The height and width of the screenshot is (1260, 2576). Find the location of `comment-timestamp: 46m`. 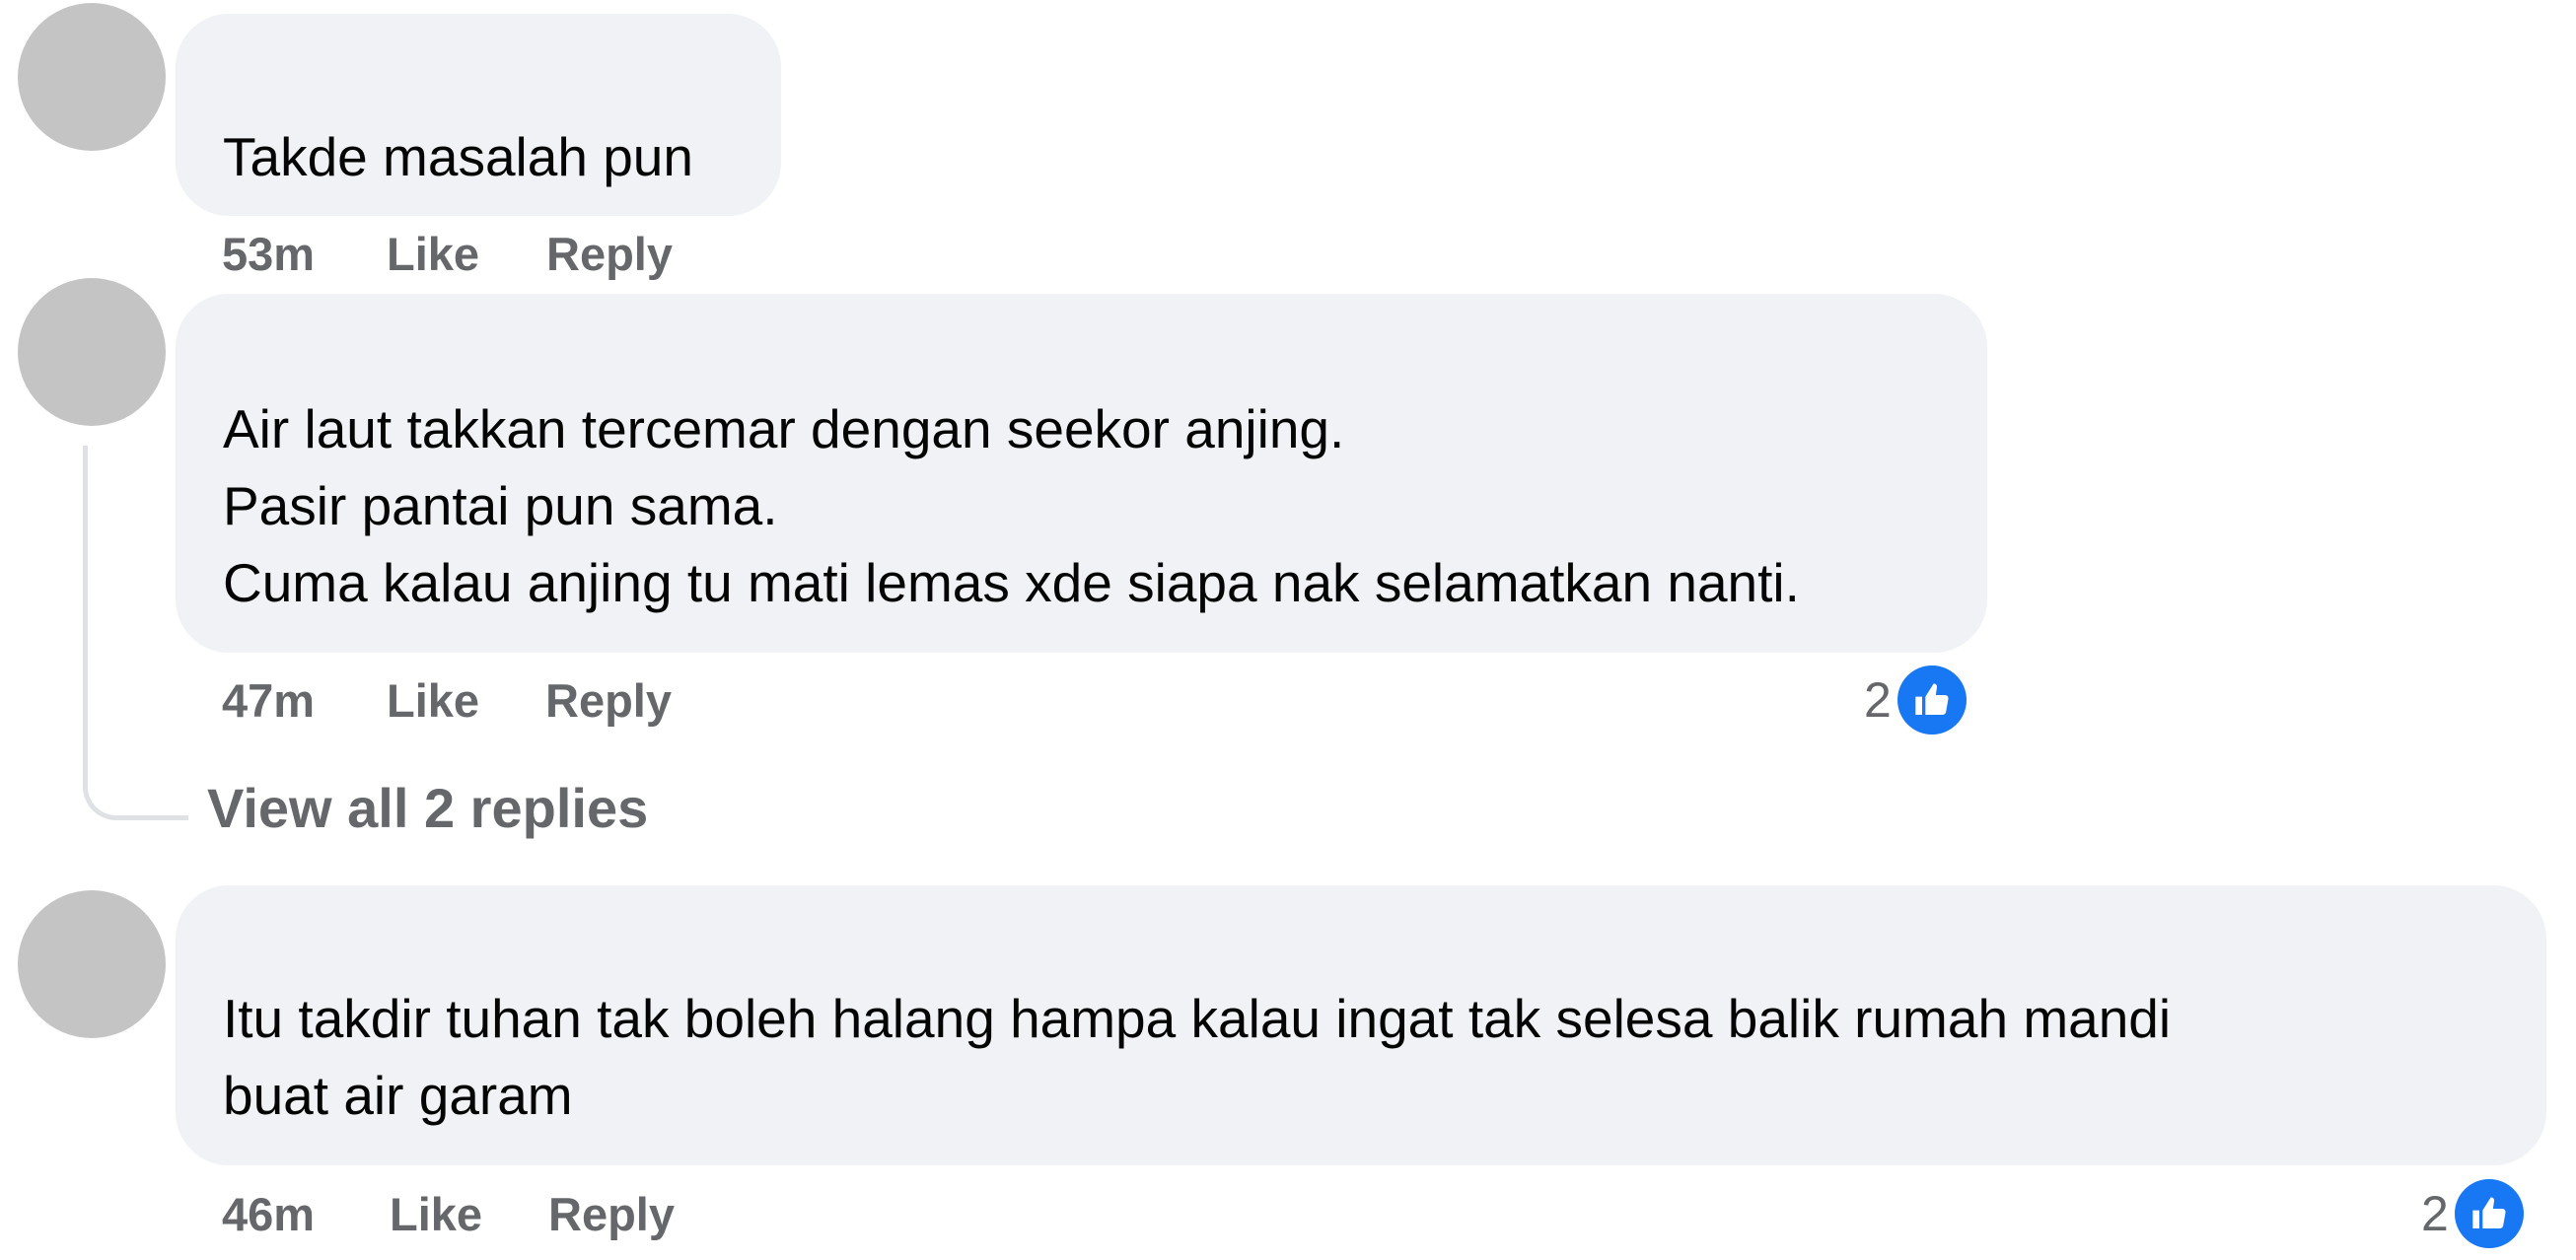

comment-timestamp: 46m is located at coordinates (268, 1214).